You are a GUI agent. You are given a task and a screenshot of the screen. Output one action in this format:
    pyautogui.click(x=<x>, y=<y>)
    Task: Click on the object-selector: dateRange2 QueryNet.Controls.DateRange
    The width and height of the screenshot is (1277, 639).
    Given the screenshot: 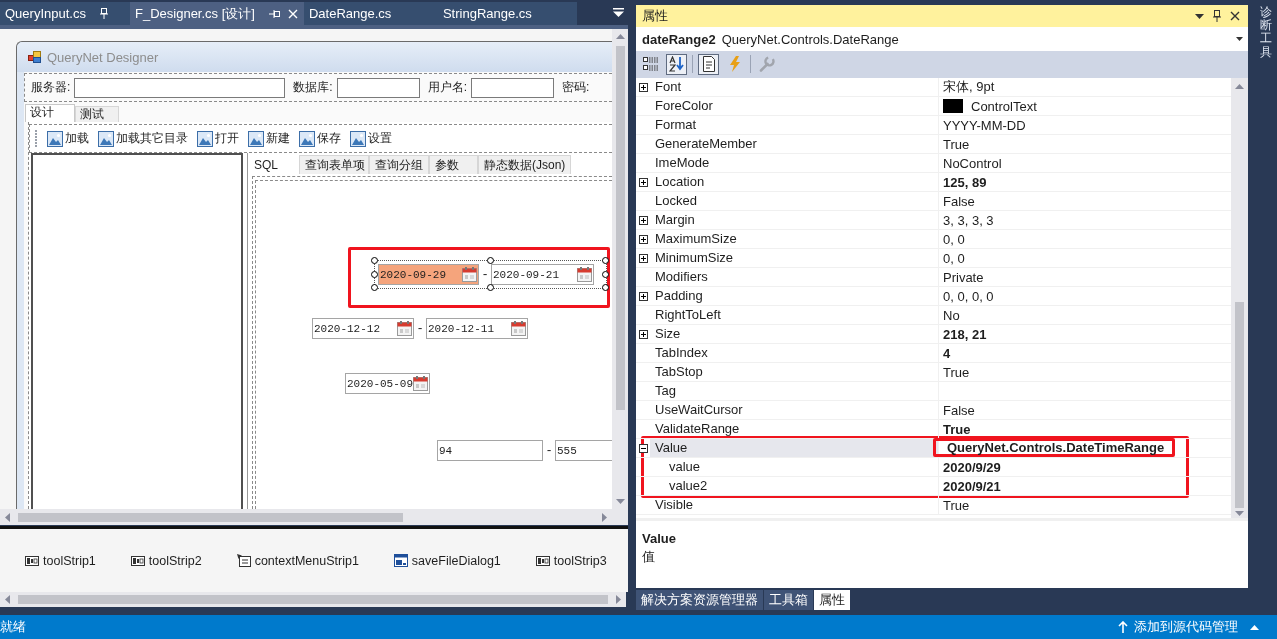 What is the action you would take?
    pyautogui.click(x=942, y=39)
    